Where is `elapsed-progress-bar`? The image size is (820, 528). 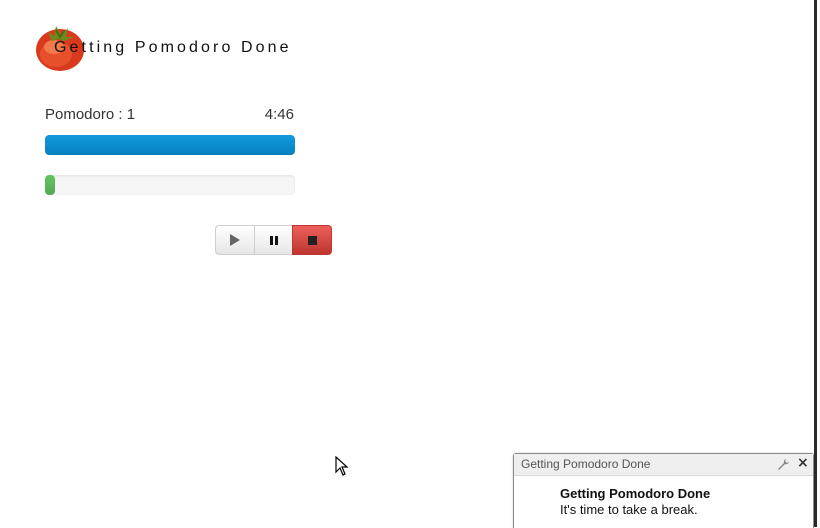
elapsed-progress-bar is located at coordinates (170, 185).